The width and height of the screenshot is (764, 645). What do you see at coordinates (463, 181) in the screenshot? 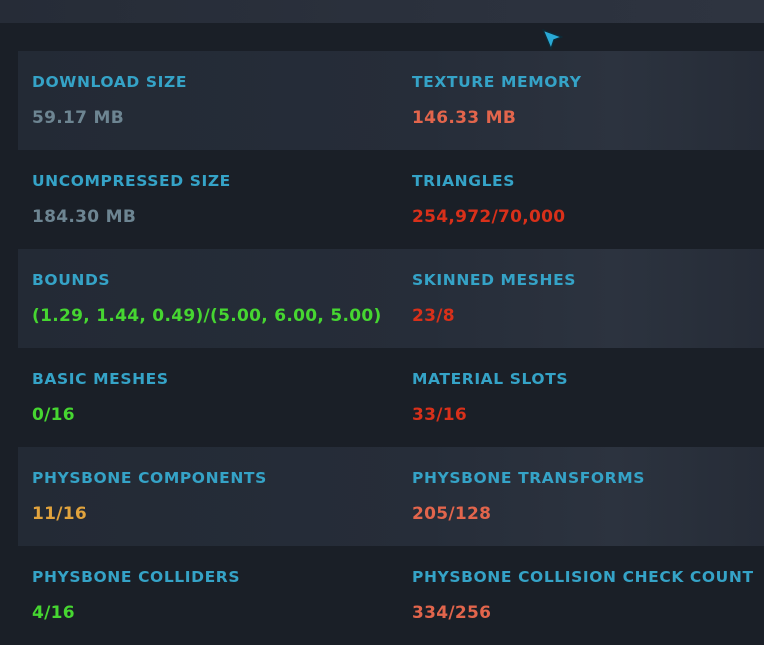
I see `stat-label: TRIANGLES` at bounding box center [463, 181].